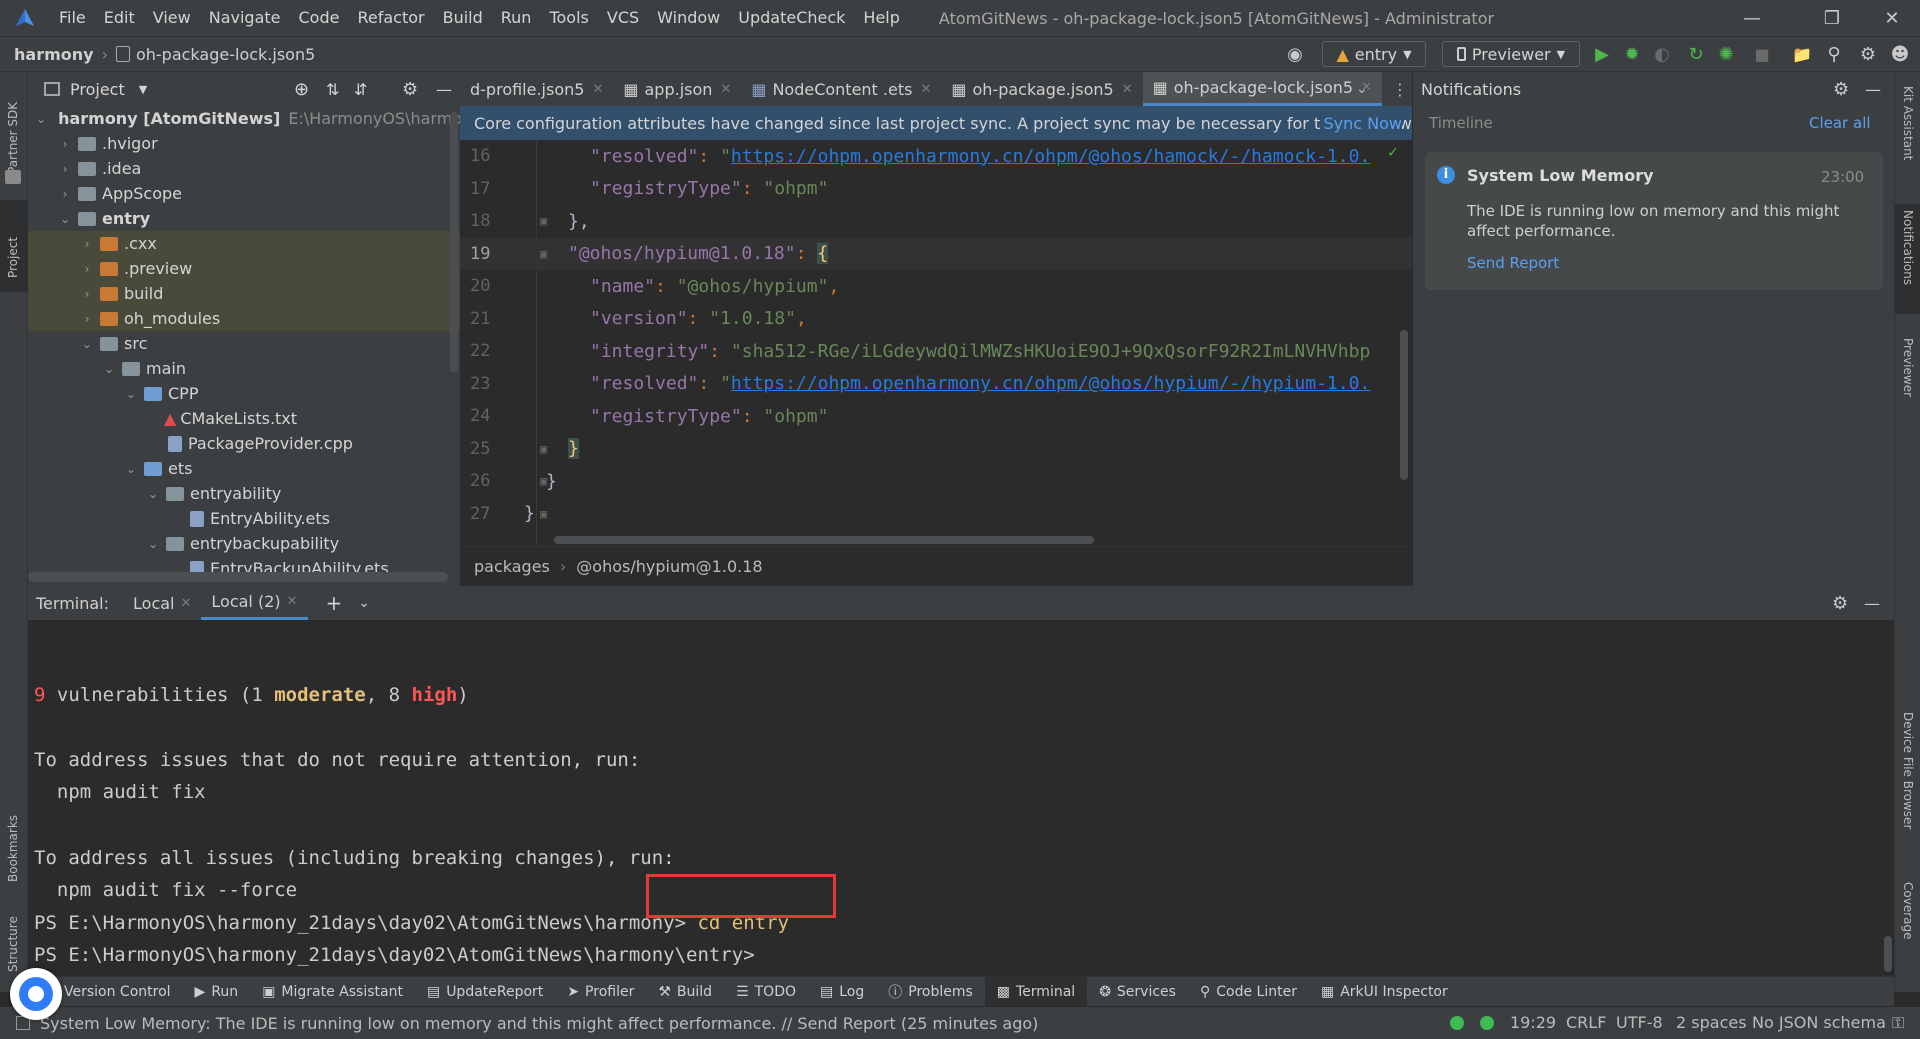  What do you see at coordinates (244, 143) in the screenshot?
I see `tree-item-hvigor: › .hvigor` at bounding box center [244, 143].